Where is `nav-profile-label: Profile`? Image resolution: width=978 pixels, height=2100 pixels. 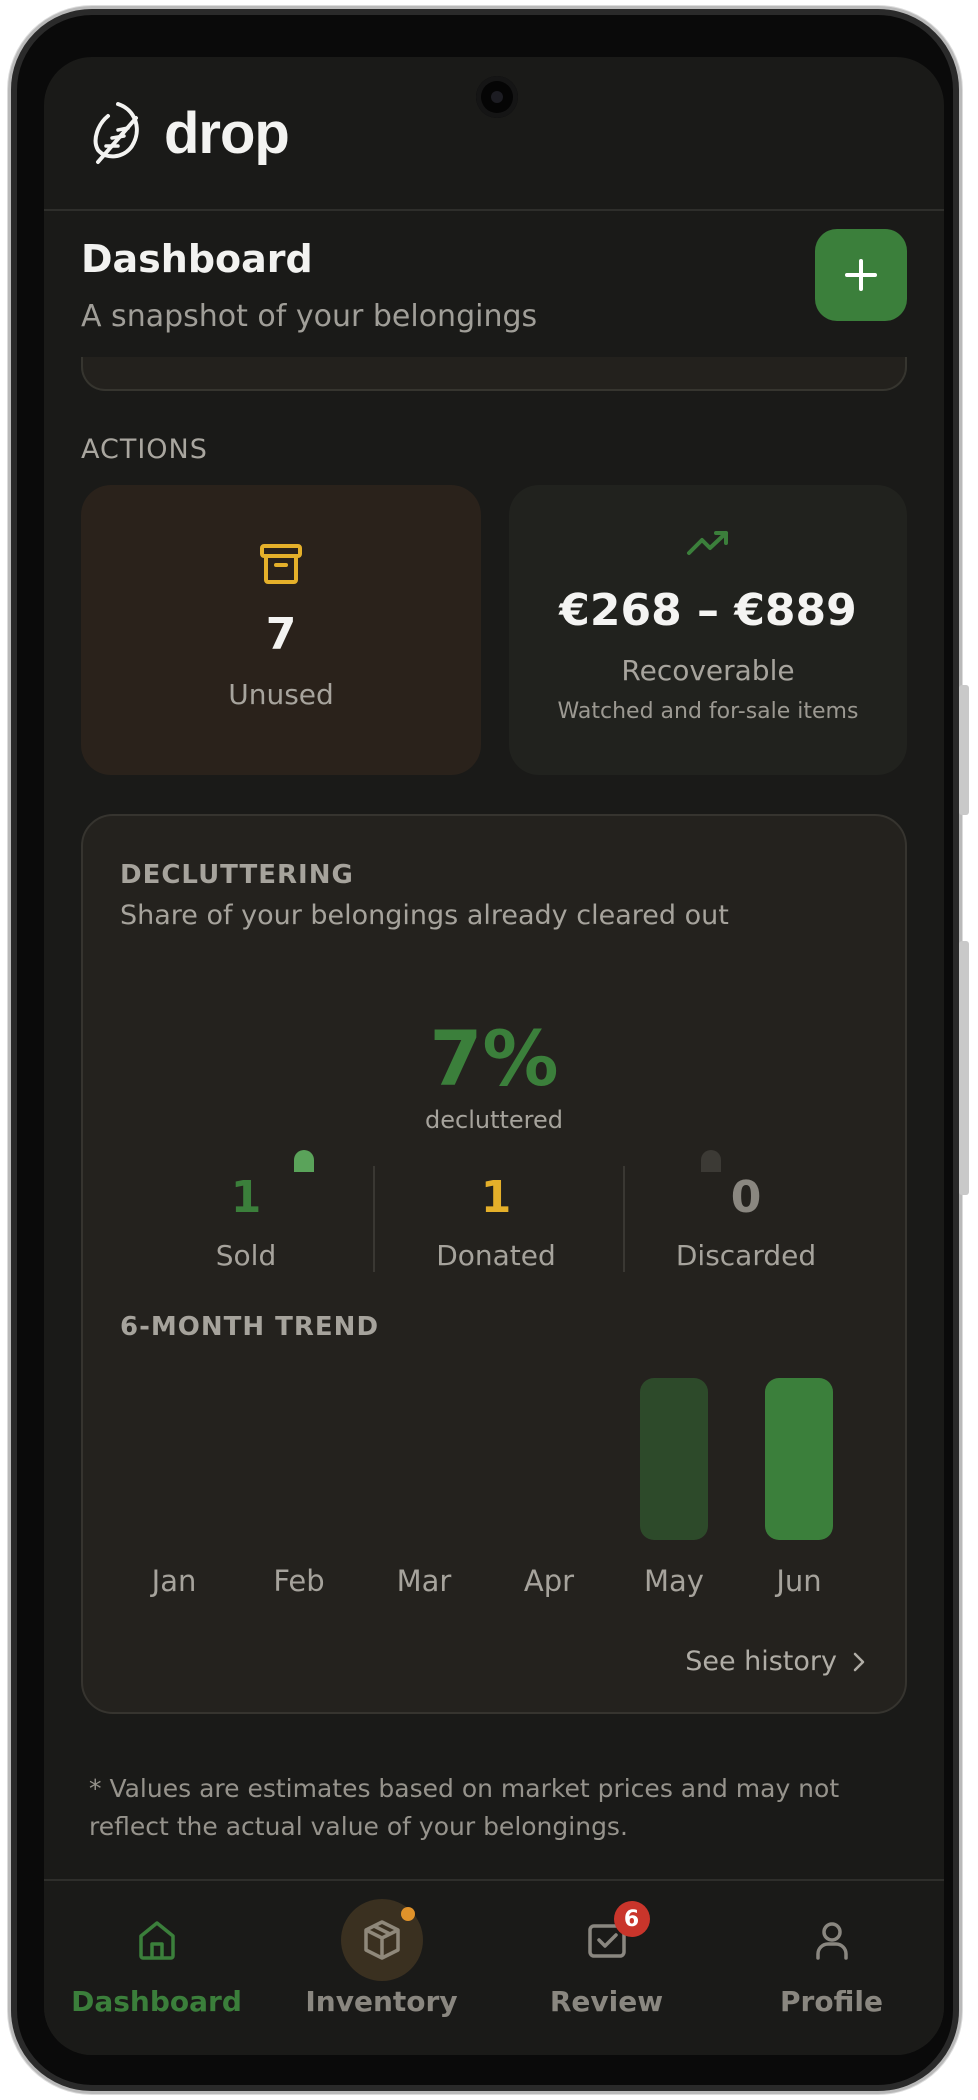
nav-profile-label: Profile is located at coordinates (831, 2001).